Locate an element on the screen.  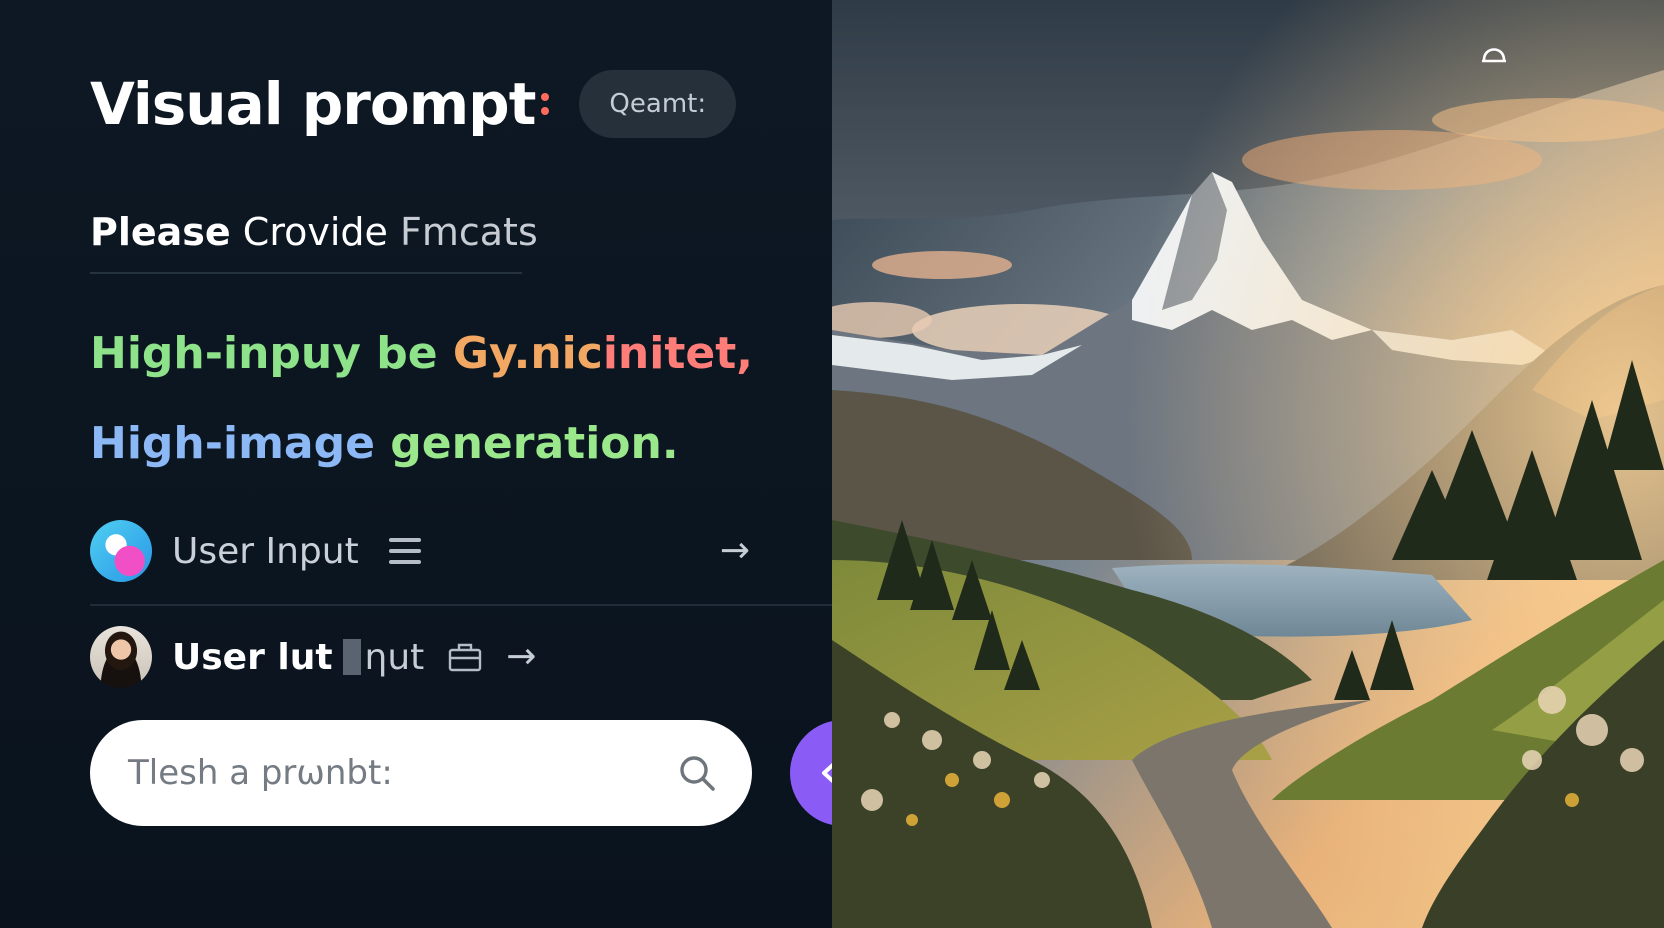
user-profile-label-thin: ηut is located at coordinates (394, 657).